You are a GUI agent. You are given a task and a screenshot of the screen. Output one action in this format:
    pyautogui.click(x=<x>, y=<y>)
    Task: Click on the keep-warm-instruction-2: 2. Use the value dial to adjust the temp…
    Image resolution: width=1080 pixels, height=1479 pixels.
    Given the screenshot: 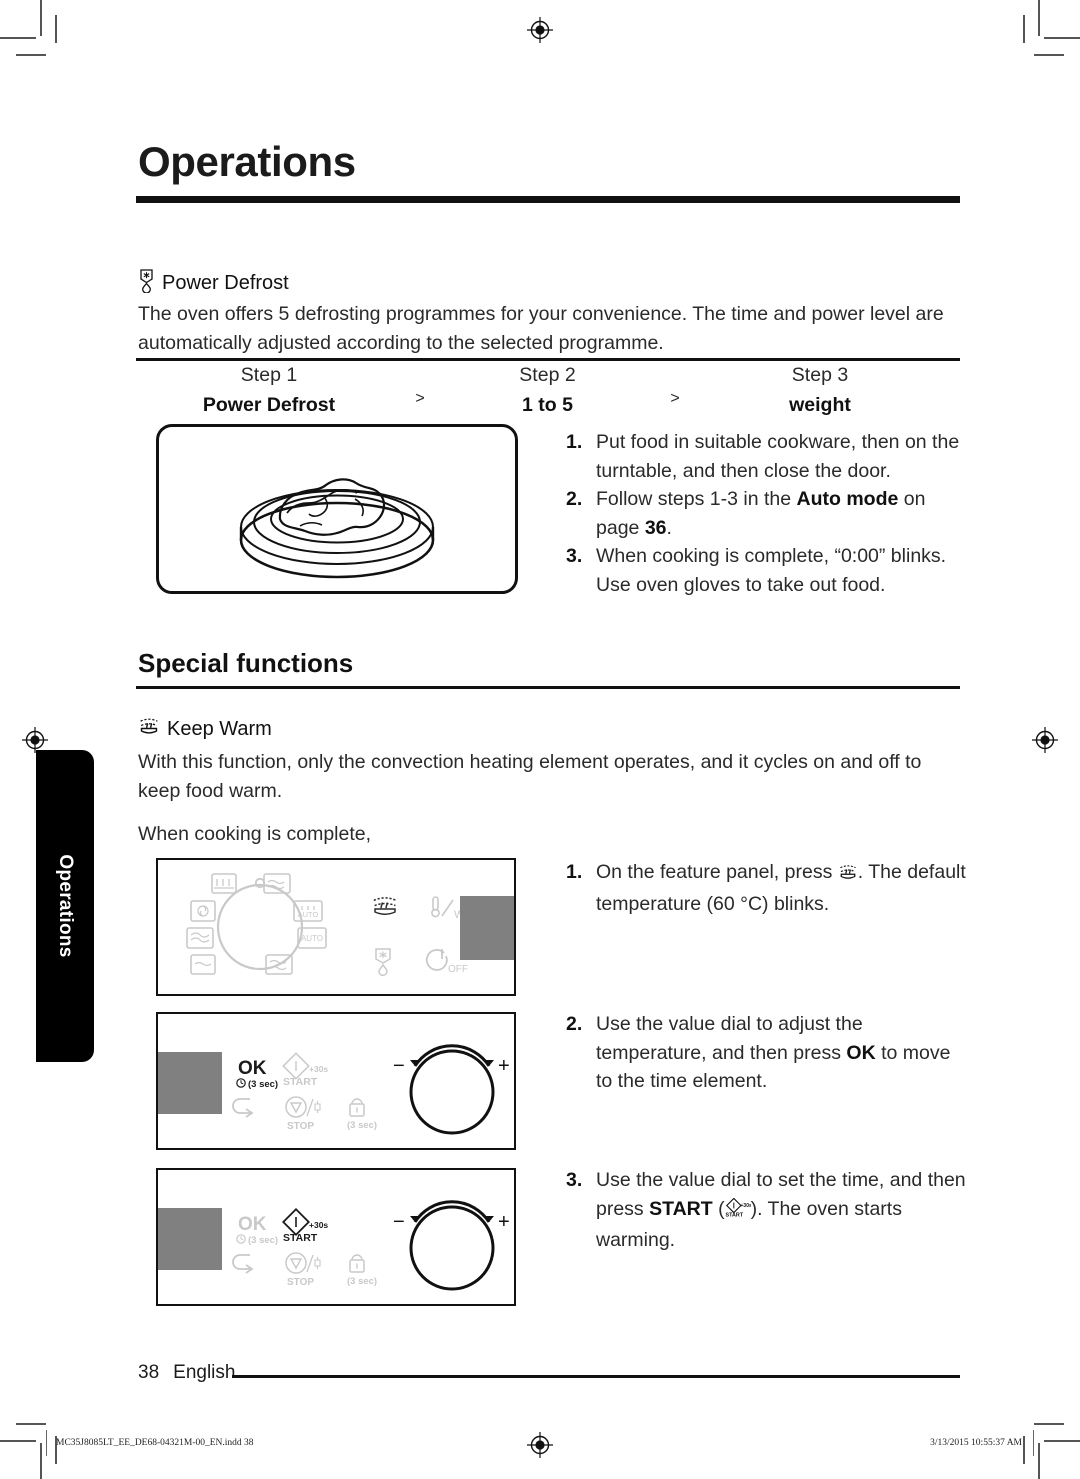 What is the action you would take?
    pyautogui.click(x=766, y=1053)
    